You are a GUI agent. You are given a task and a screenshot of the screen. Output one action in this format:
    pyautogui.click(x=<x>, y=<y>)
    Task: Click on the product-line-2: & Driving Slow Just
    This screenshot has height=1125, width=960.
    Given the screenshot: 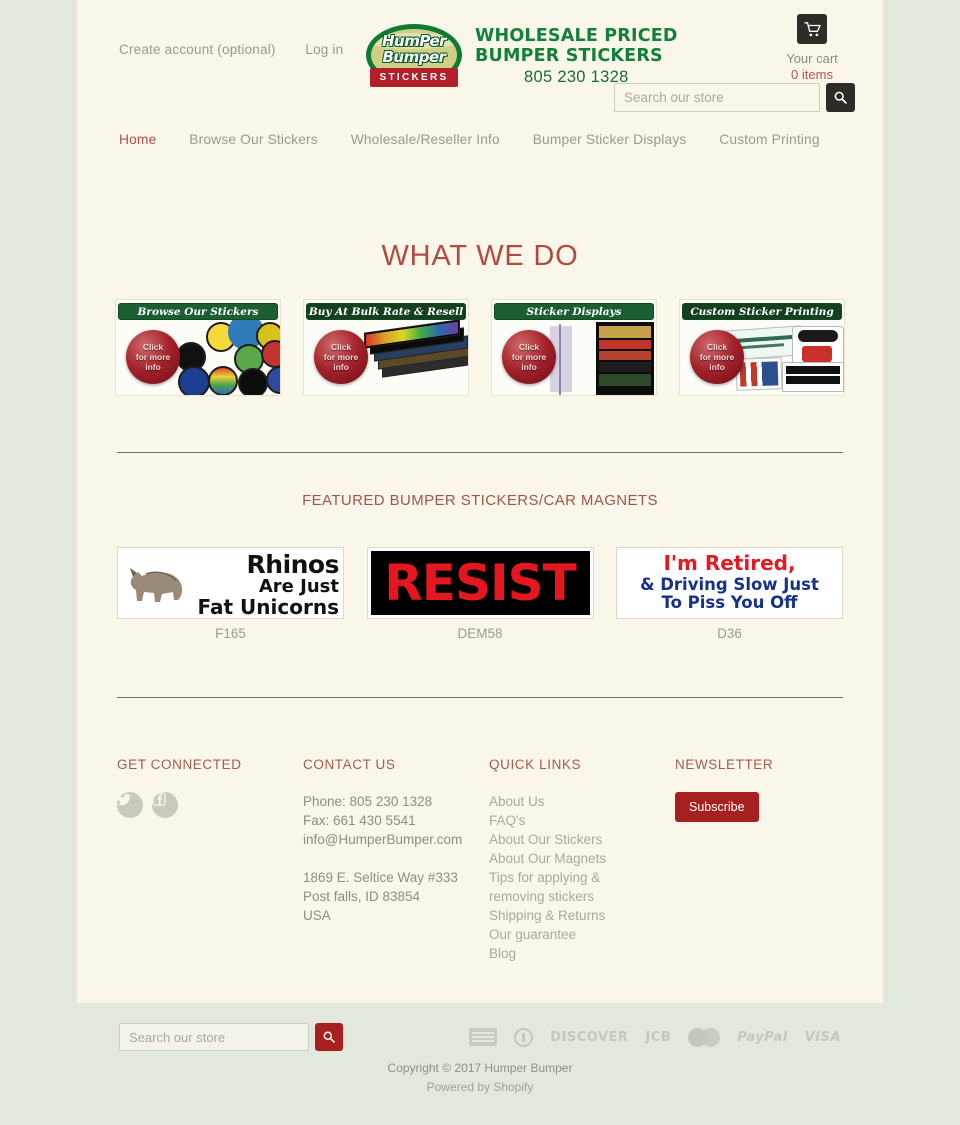 What is the action you would take?
    pyautogui.click(x=729, y=584)
    